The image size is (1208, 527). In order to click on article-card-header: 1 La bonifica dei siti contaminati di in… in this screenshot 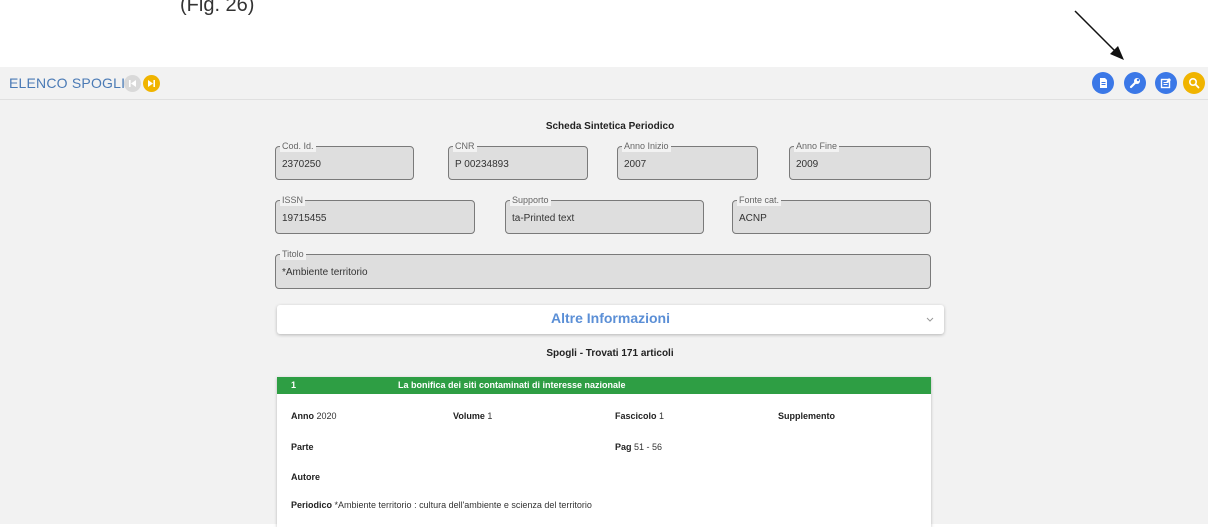, I will do `click(604, 385)`.